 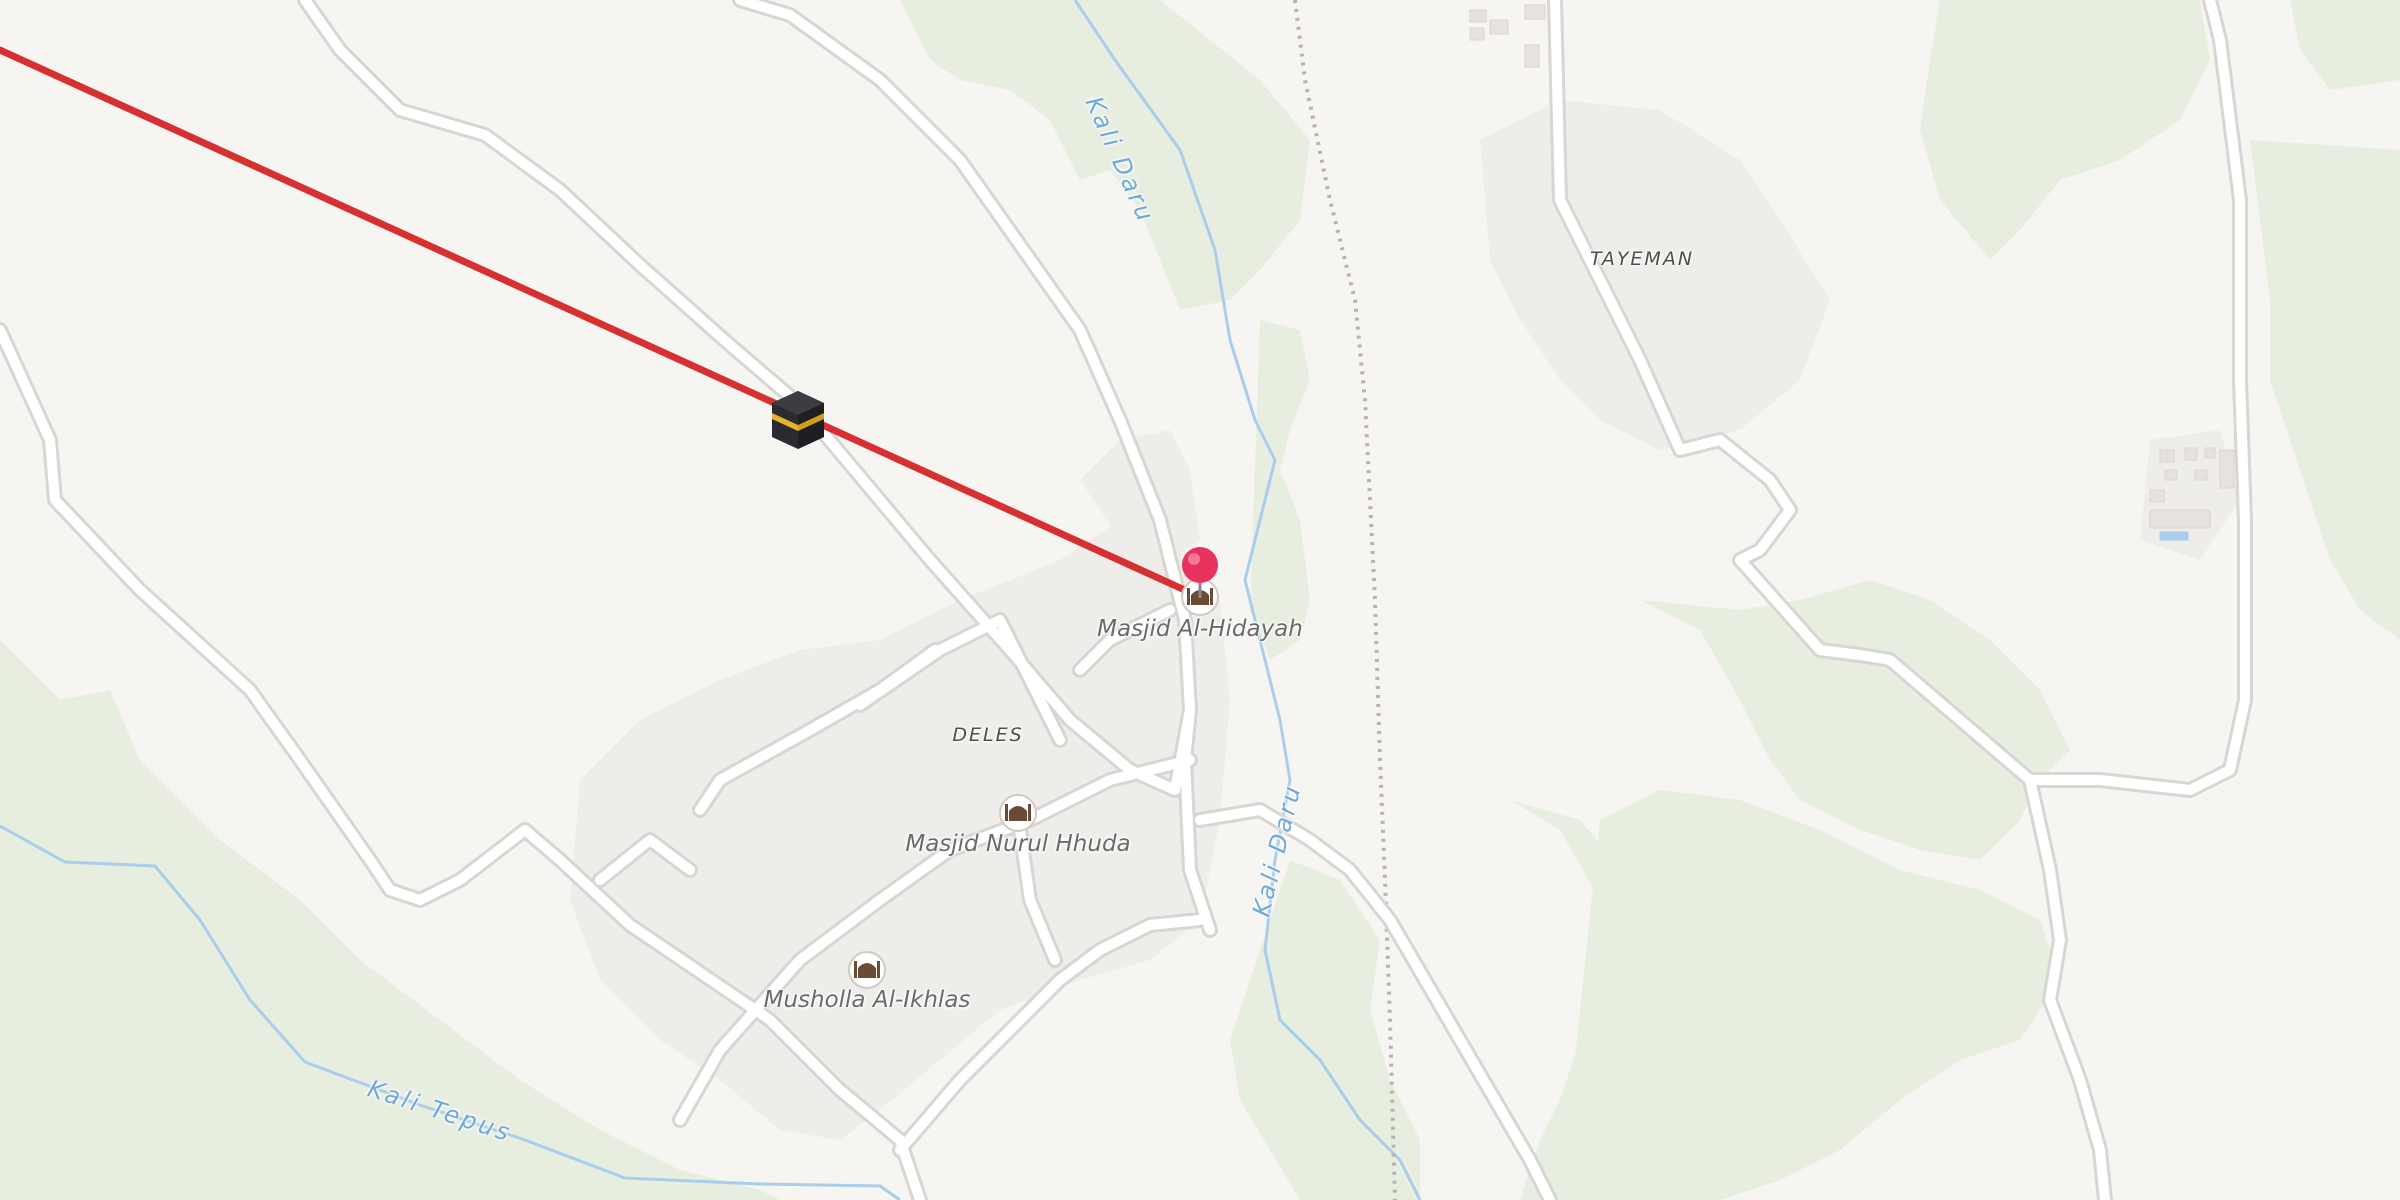 What do you see at coordinates (798, 420) in the screenshot?
I see `kaaba-icon` at bounding box center [798, 420].